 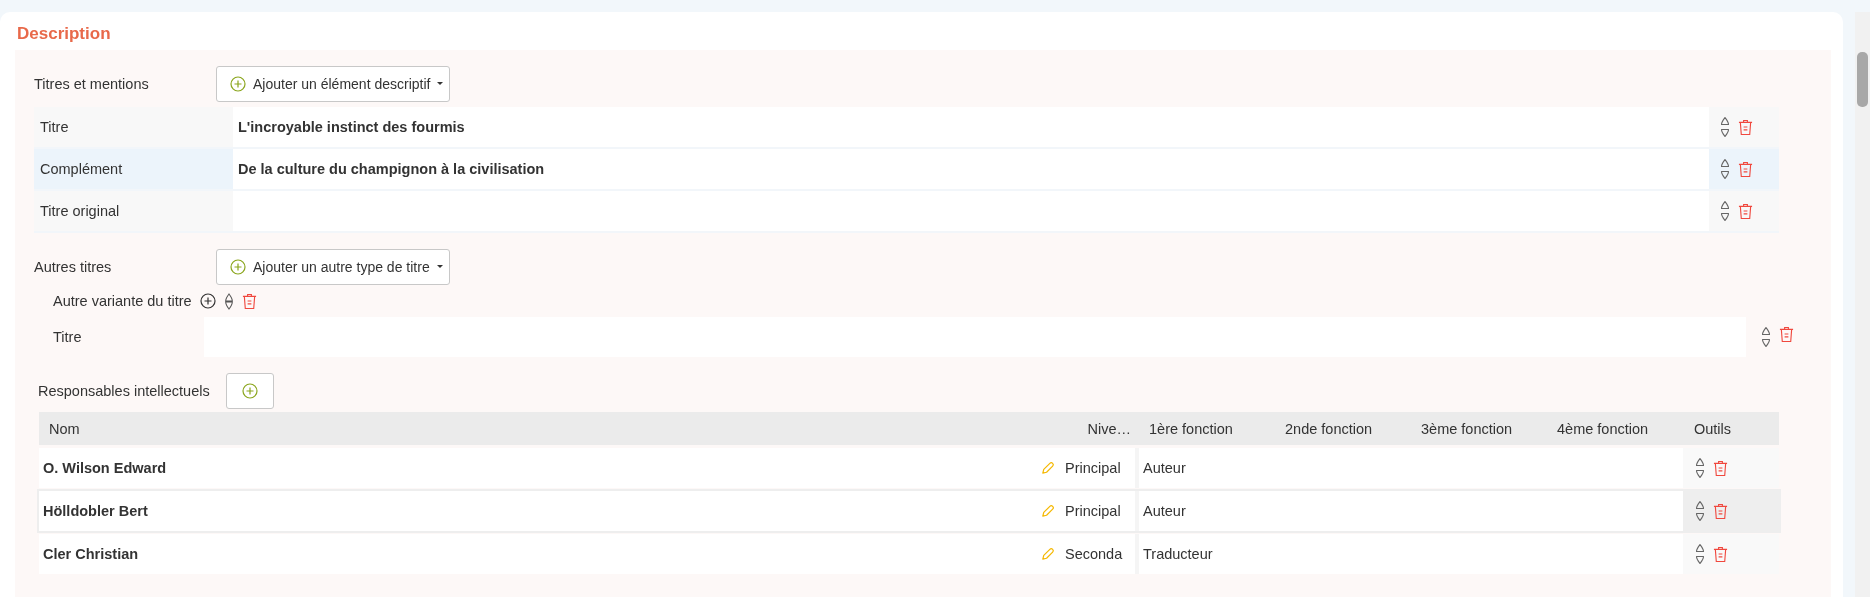 What do you see at coordinates (971, 127) in the screenshot?
I see `input-field: L'incroyable instinct des fourmis` at bounding box center [971, 127].